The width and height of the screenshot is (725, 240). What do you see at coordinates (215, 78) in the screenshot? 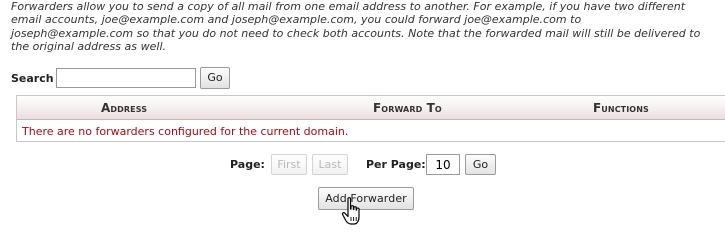
I see `search-go-button: Go` at bounding box center [215, 78].